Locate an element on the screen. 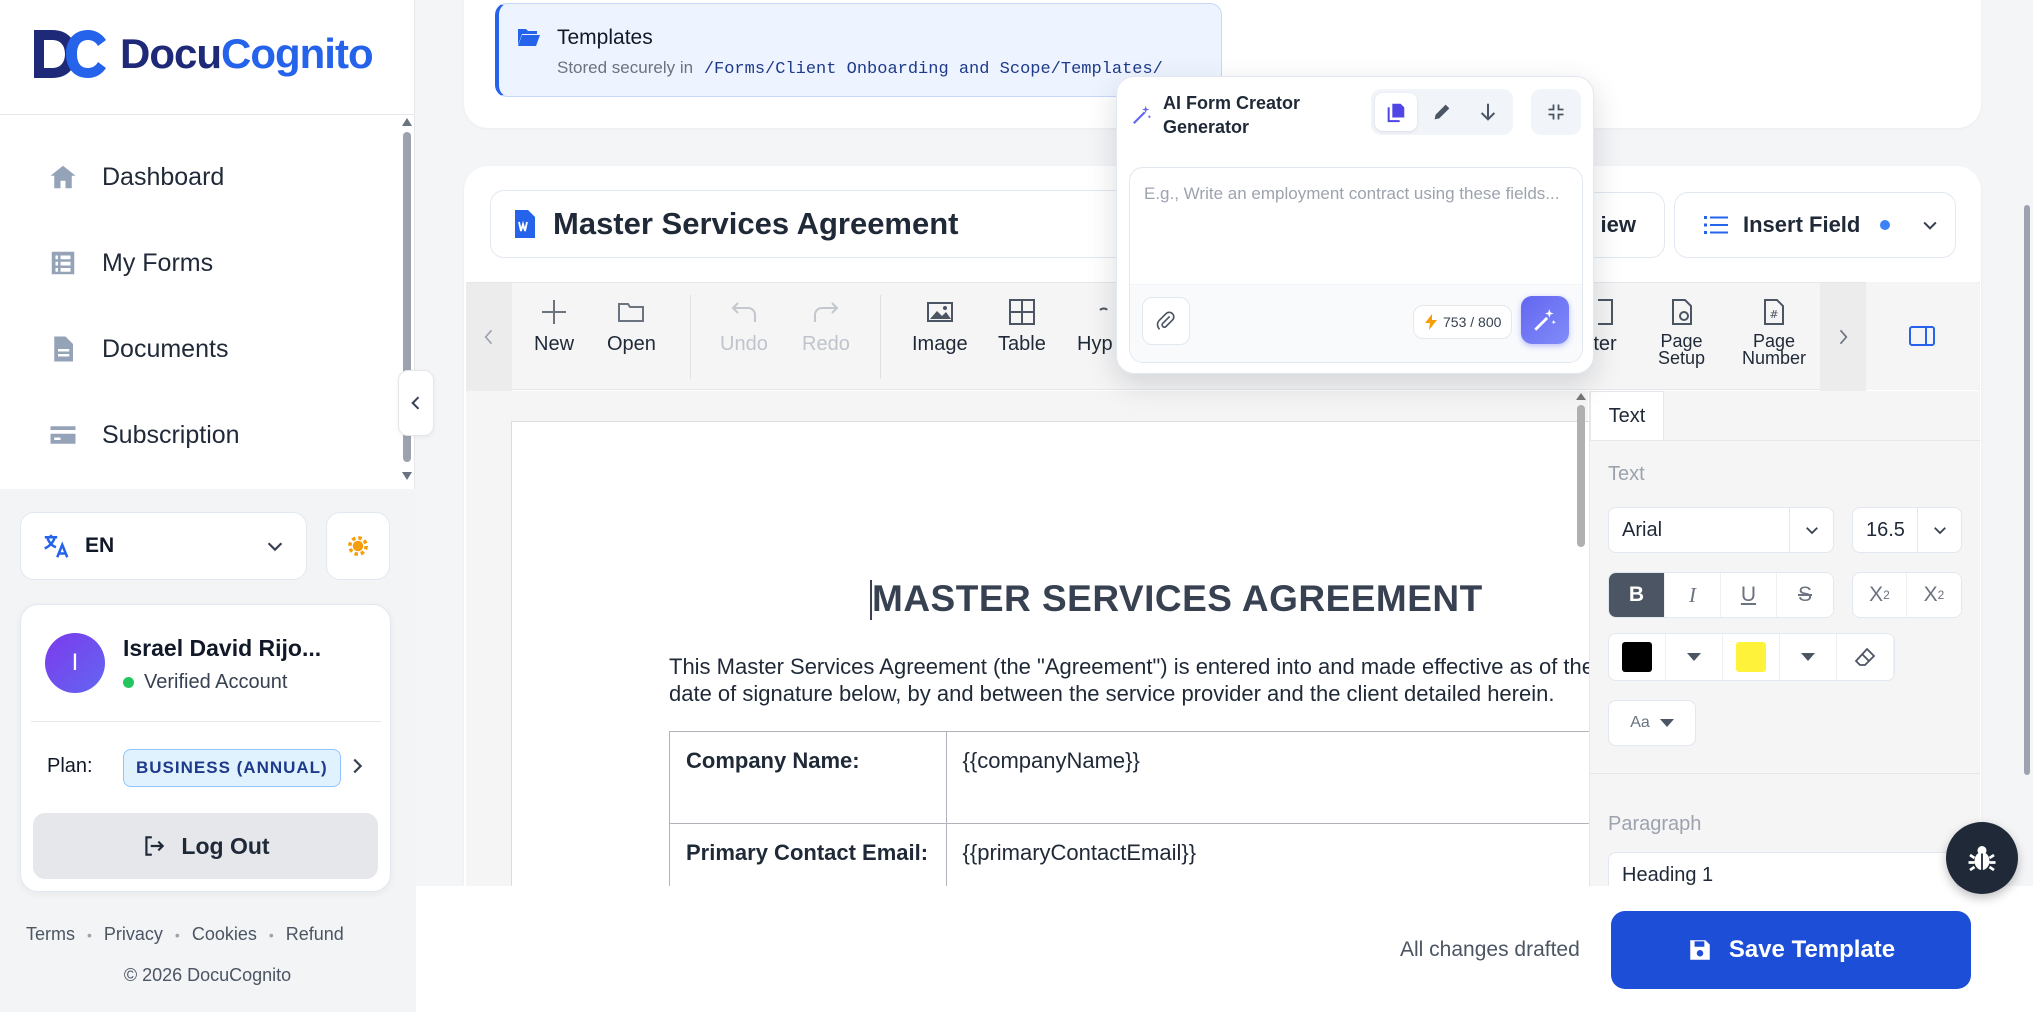 The image size is (2033, 1012). ai-mode-copy-button is located at coordinates (1396, 112).